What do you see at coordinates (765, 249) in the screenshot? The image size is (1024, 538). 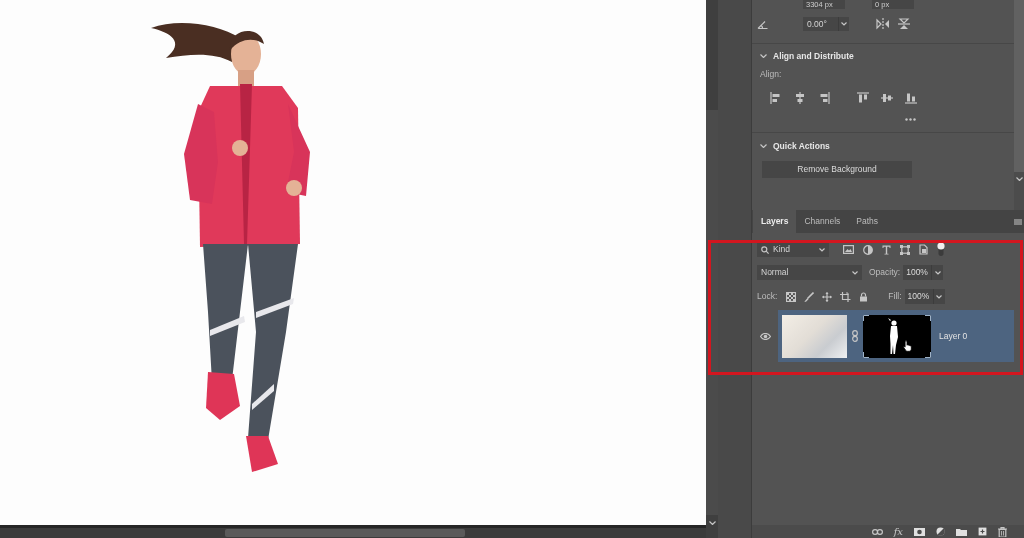 I see `search-icon` at bounding box center [765, 249].